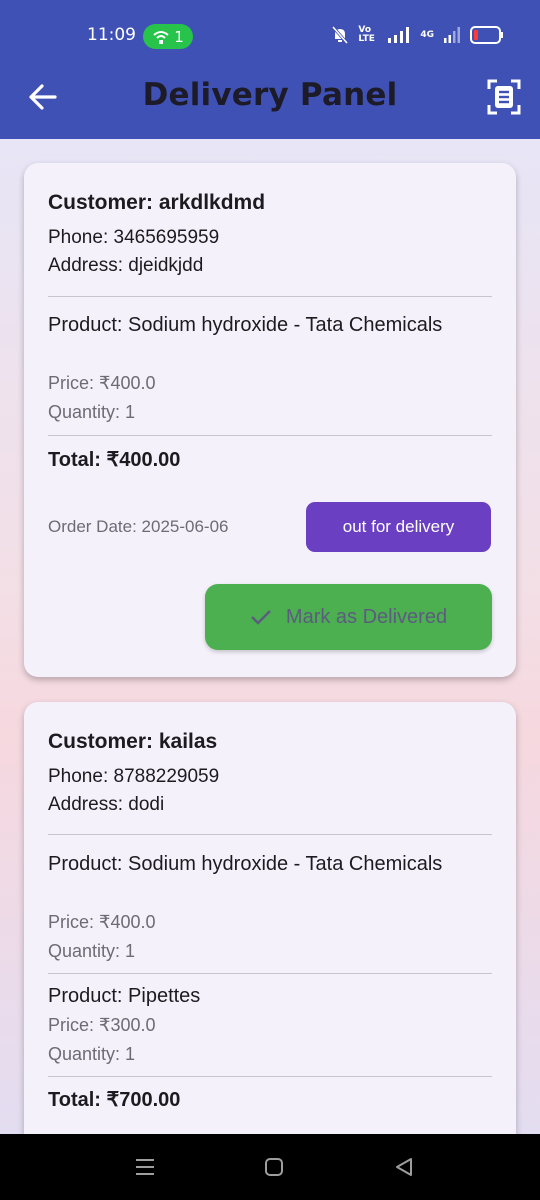 Image resolution: width=540 pixels, height=1200 pixels. I want to click on system-nav-bar, so click(270, 1167).